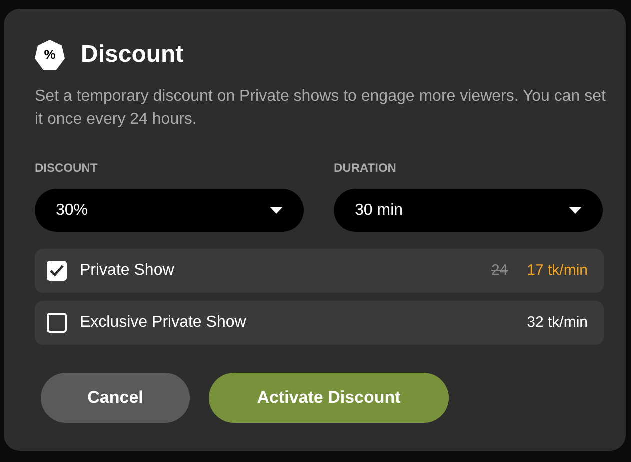 The height and width of the screenshot is (462, 631). What do you see at coordinates (557, 270) in the screenshot?
I see `price: 17 tk/min` at bounding box center [557, 270].